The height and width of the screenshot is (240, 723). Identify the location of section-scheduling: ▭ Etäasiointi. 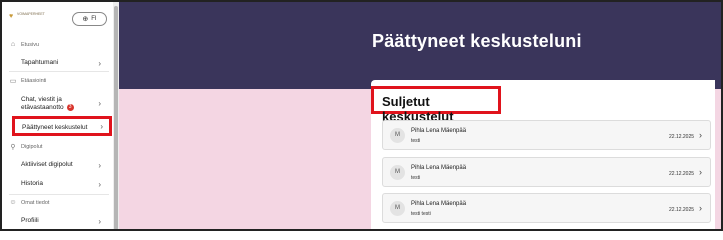
(28, 81).